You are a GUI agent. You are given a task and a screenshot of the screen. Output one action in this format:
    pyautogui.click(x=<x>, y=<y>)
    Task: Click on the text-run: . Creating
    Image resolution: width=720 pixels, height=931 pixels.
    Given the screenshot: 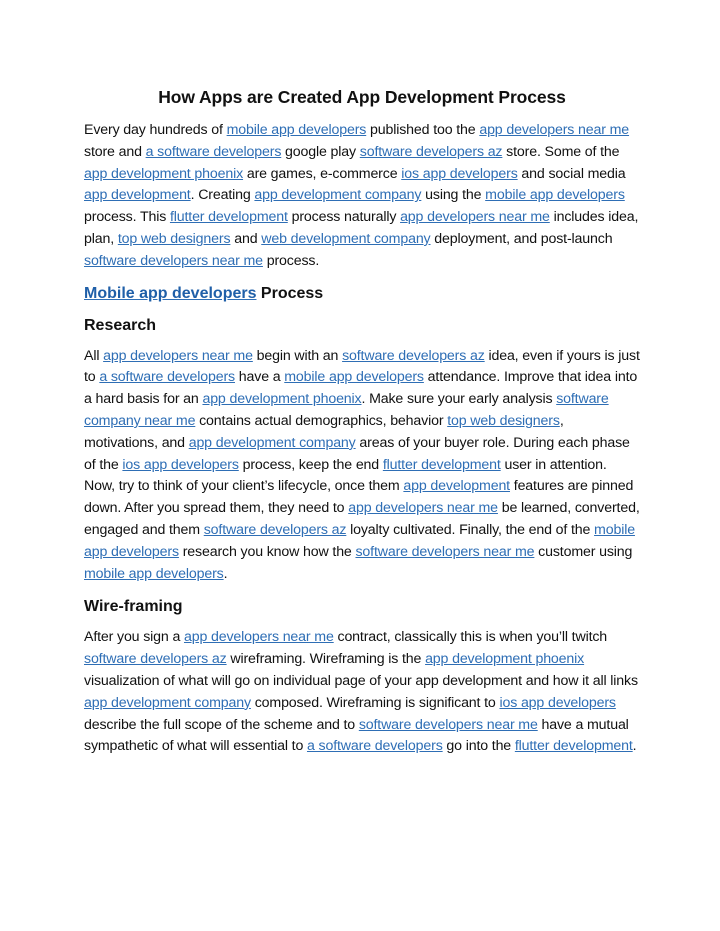 What is the action you would take?
    pyautogui.click(x=222, y=195)
    